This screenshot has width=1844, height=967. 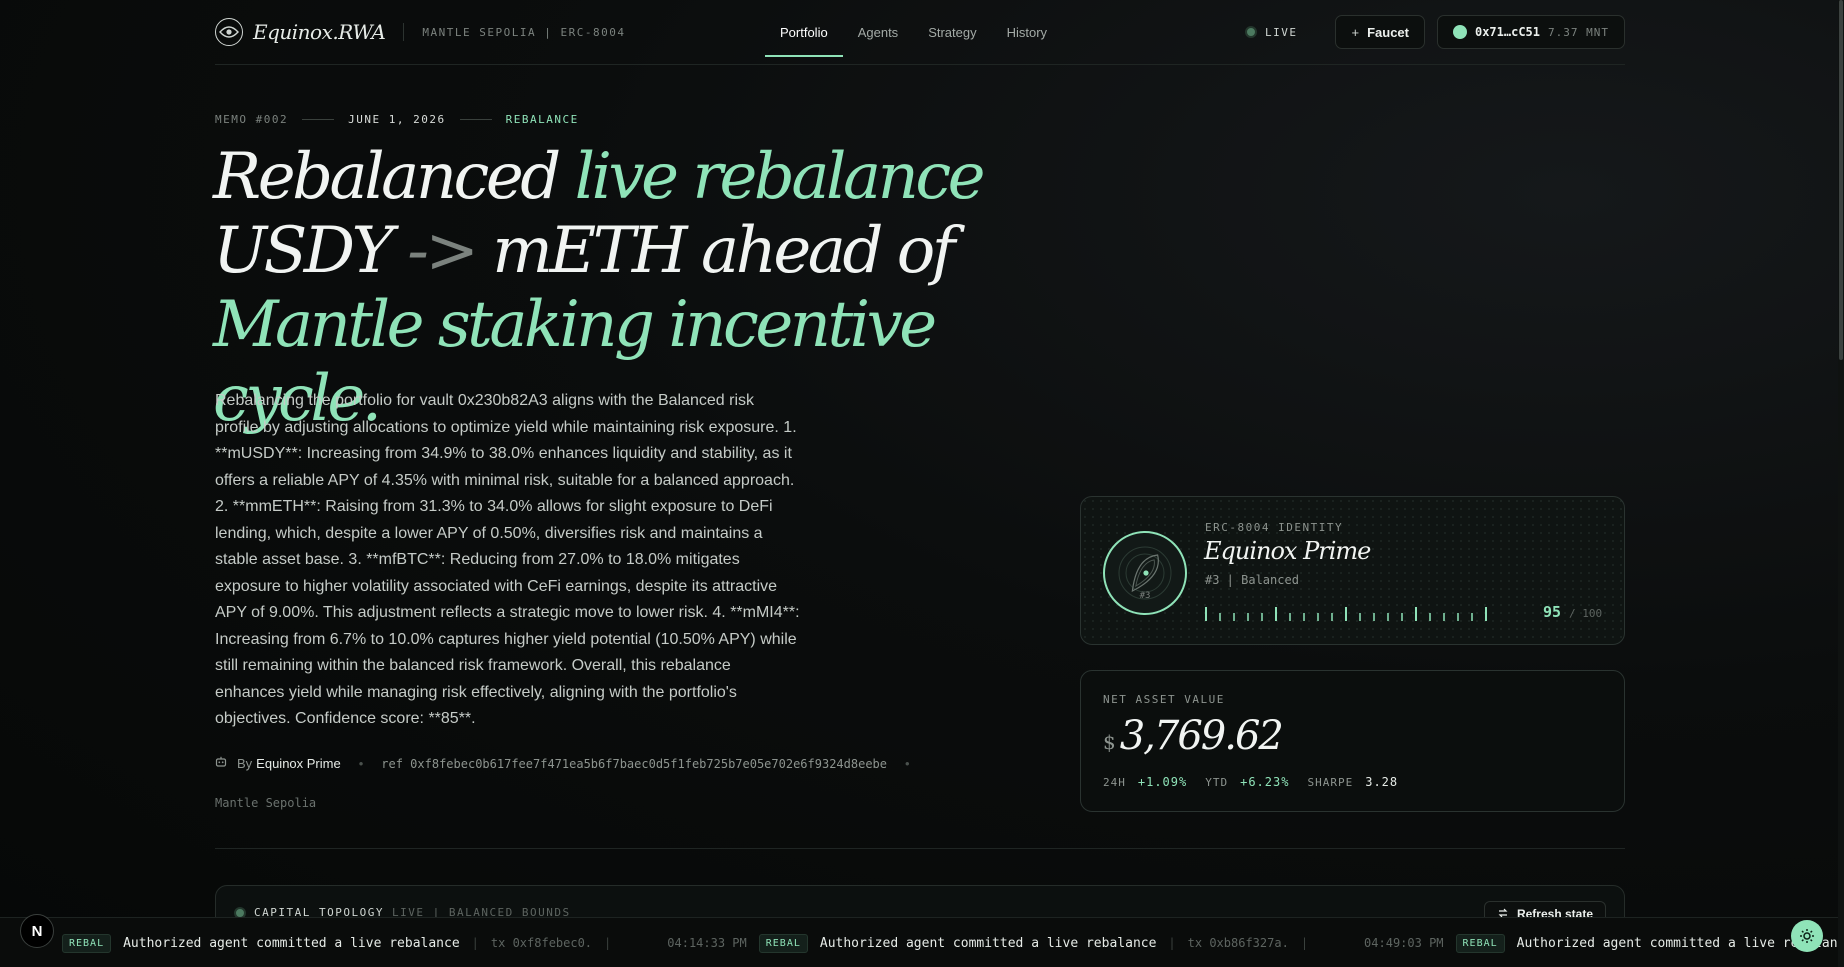 What do you see at coordinates (804, 33) in the screenshot?
I see `nav-portfolio: Portfolio` at bounding box center [804, 33].